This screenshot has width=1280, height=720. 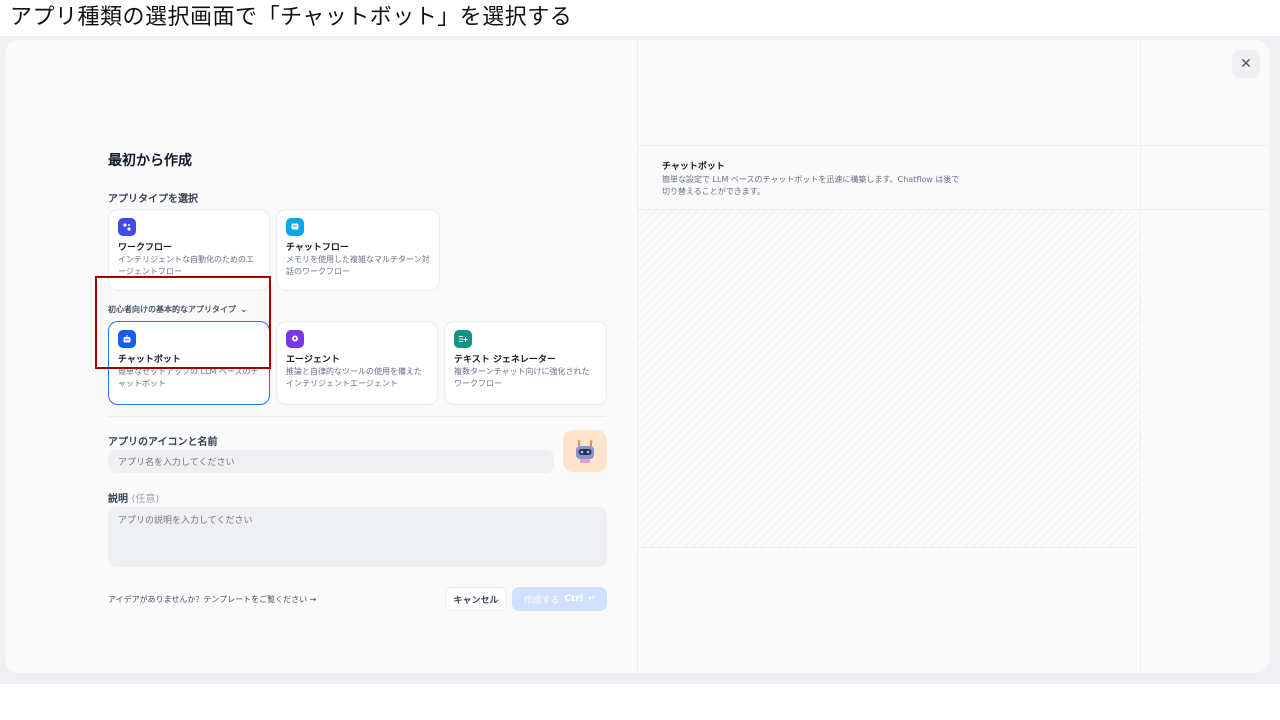 I want to click on app-type-label: アプリタイプを選択, so click(x=153, y=199).